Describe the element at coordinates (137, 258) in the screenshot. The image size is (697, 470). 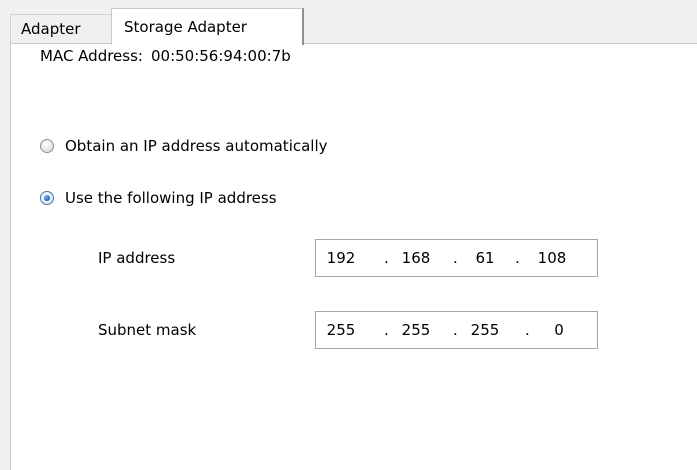
I see `ip-address-label: IP address` at that location.